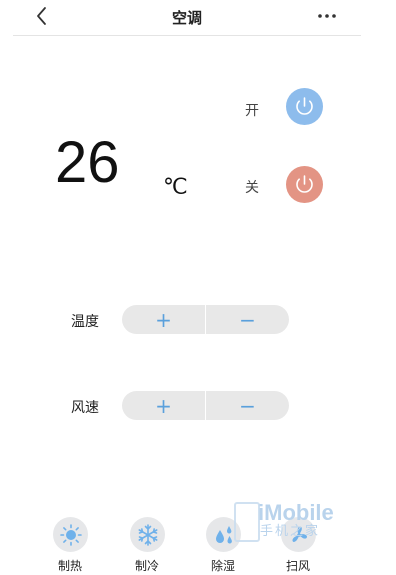  Describe the element at coordinates (296, 512) in the screenshot. I see `watermark-brand: iMobile` at that location.